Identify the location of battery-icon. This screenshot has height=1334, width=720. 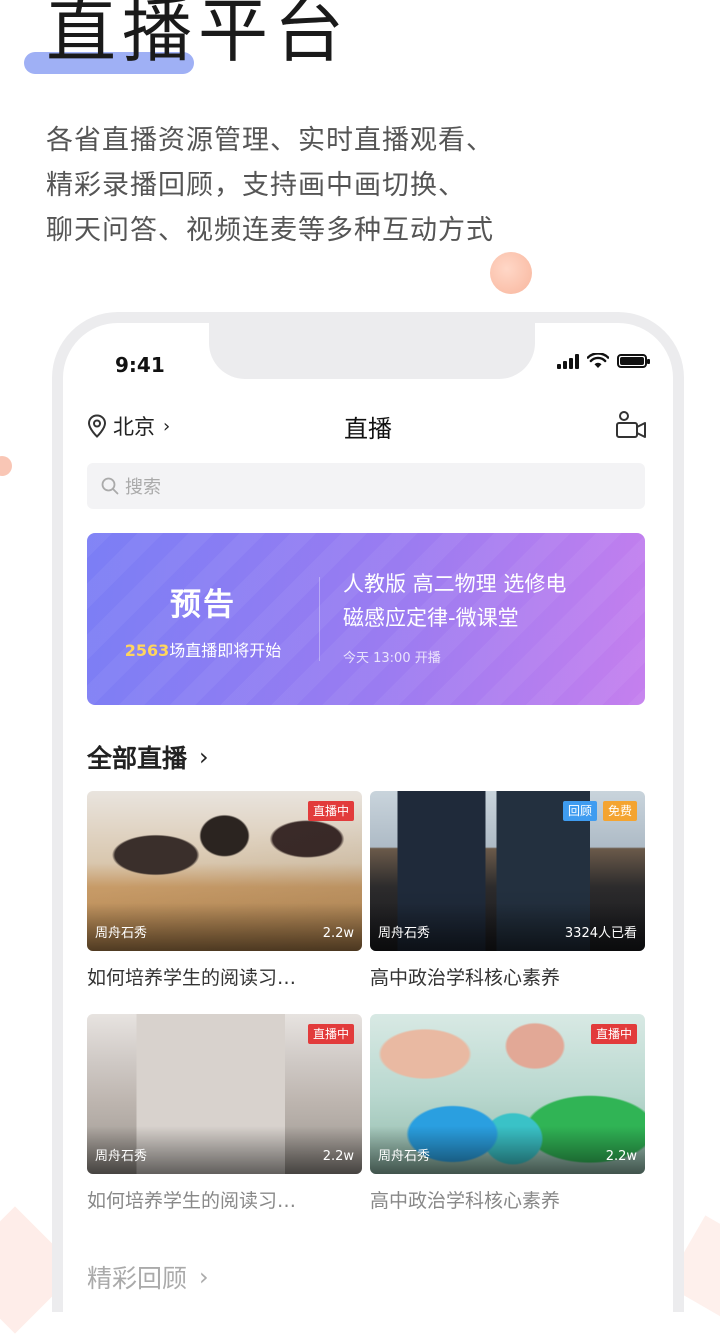
(633, 361).